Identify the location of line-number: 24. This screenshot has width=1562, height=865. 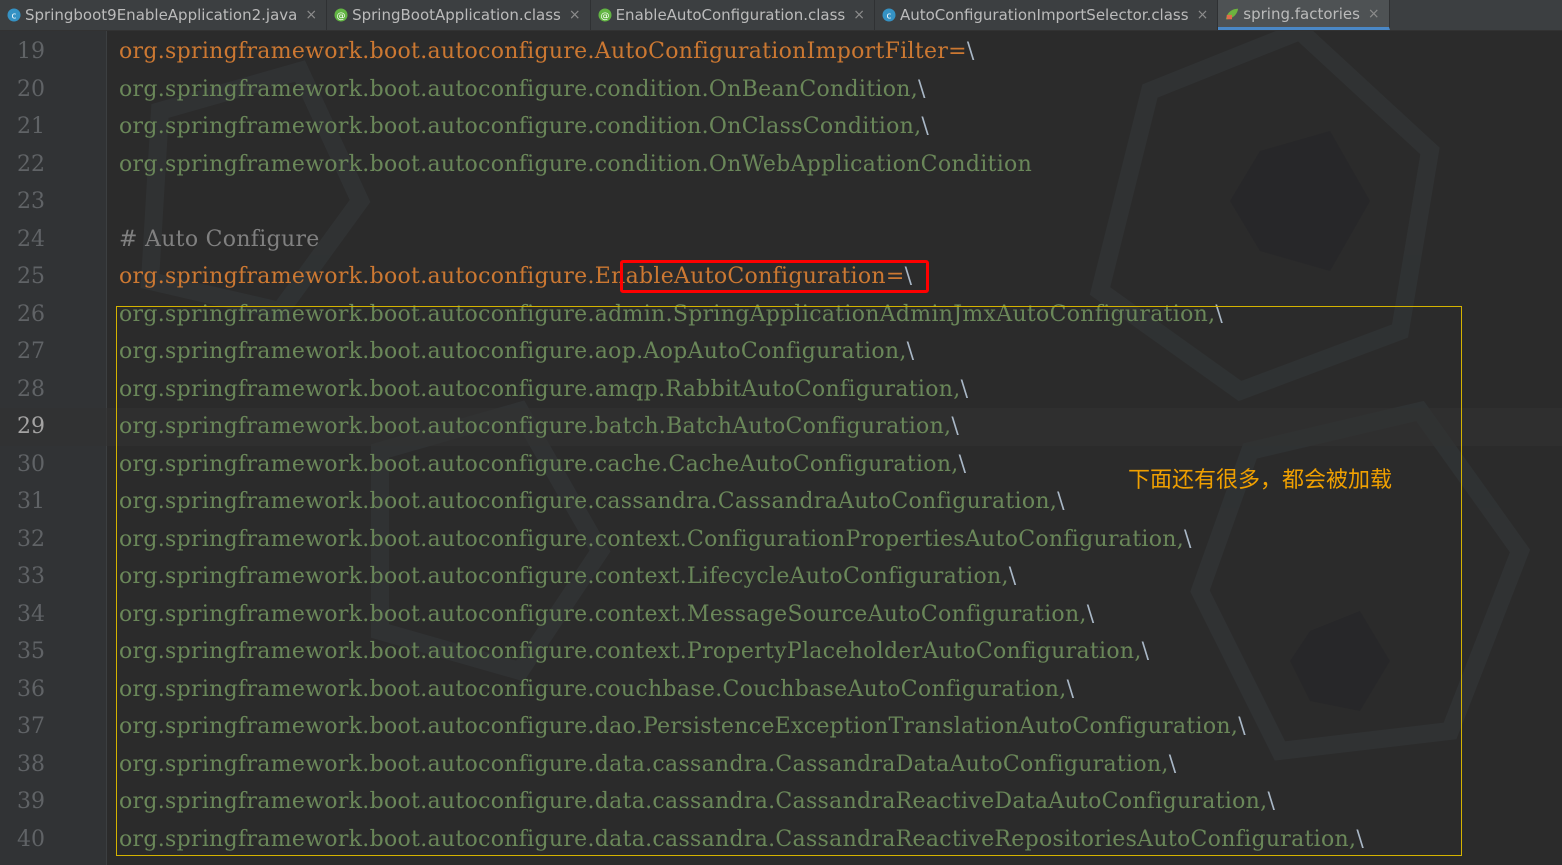
(31, 239).